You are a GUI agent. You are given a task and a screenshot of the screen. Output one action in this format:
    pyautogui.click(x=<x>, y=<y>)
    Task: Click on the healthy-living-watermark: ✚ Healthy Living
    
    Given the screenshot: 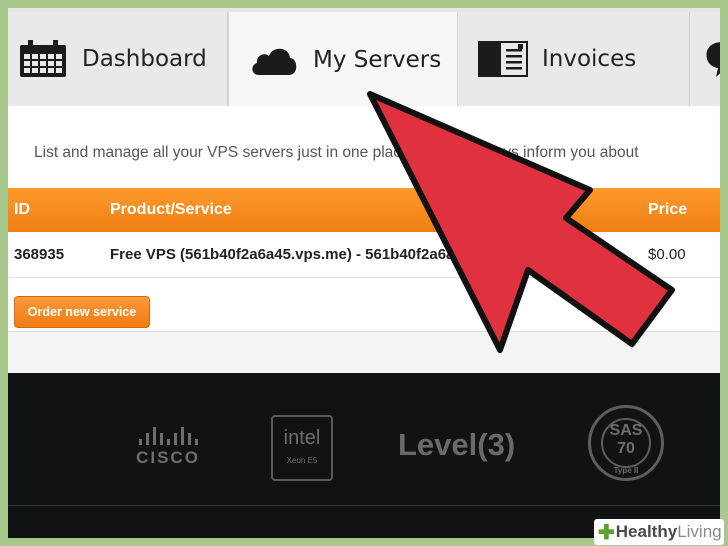 What is the action you would take?
    pyautogui.click(x=659, y=532)
    